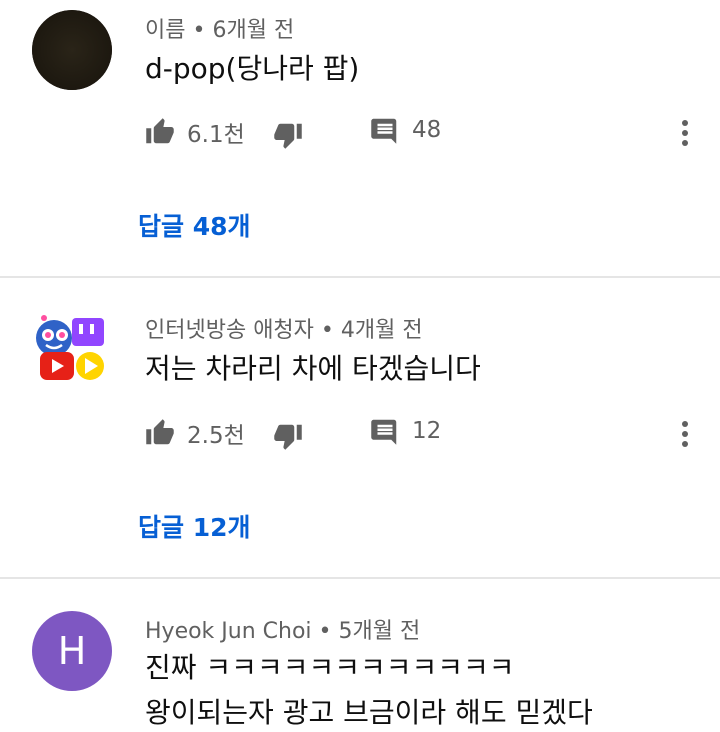  I want to click on comment-meta: Hyeok Jun Choi • 5개월 전, so click(282, 629).